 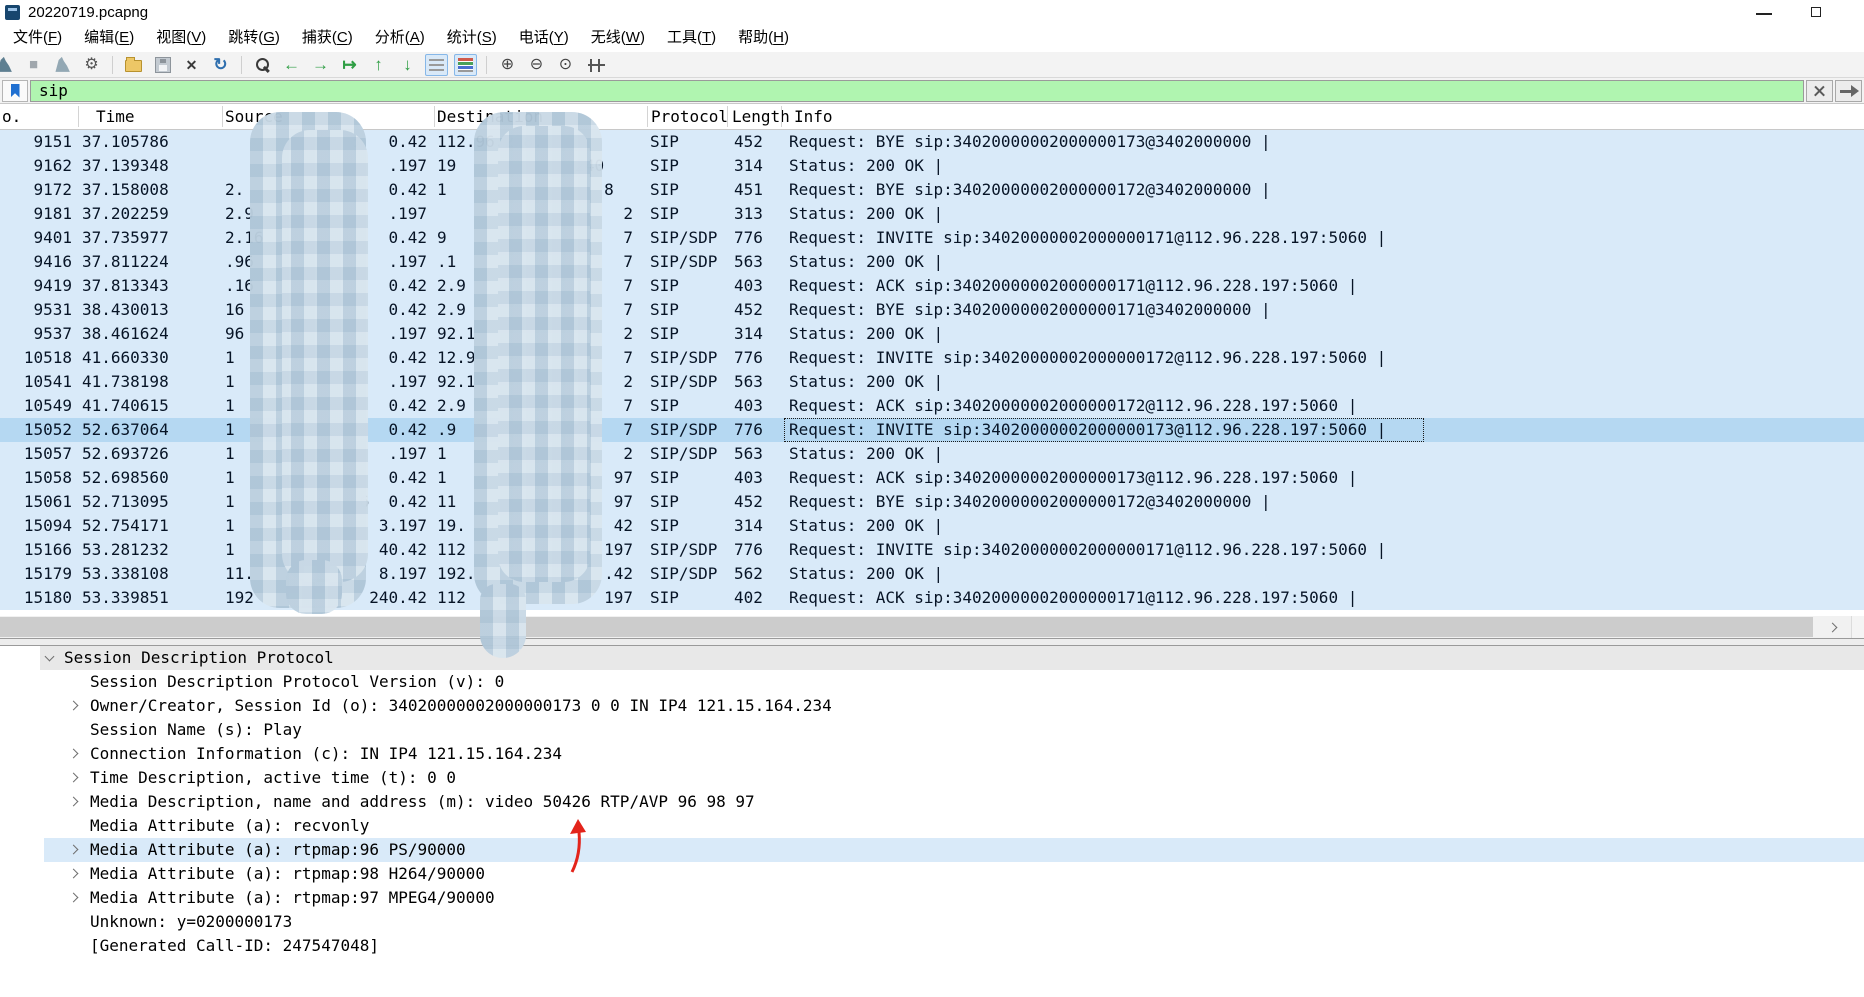 I want to click on pane-splitter, so click(x=932, y=642).